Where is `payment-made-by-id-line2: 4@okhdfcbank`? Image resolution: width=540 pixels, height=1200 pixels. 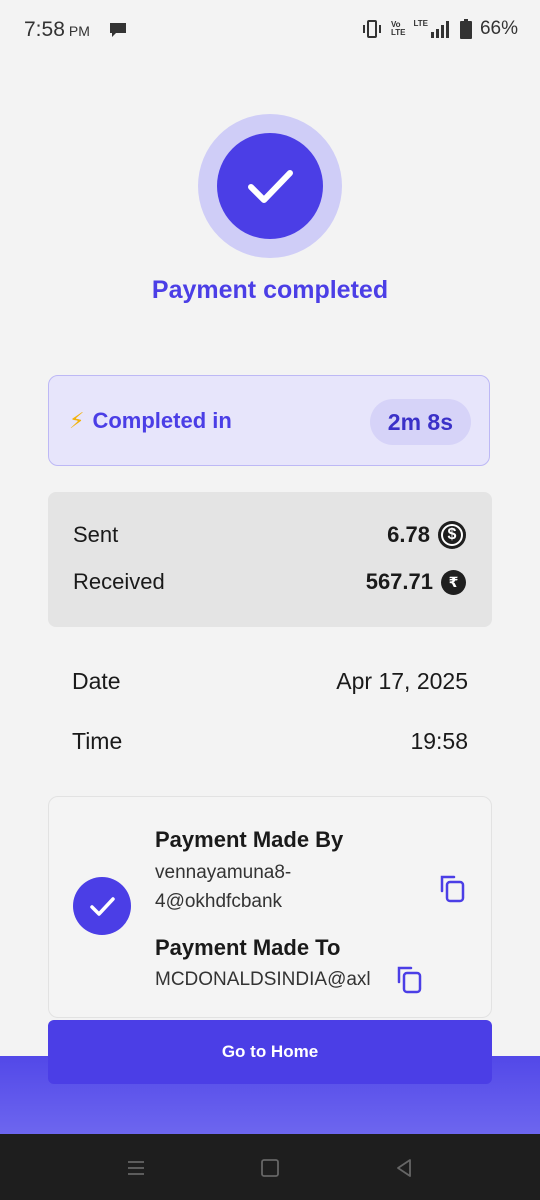 payment-made-by-id-line2: 4@okhdfcbank is located at coordinates (219, 901).